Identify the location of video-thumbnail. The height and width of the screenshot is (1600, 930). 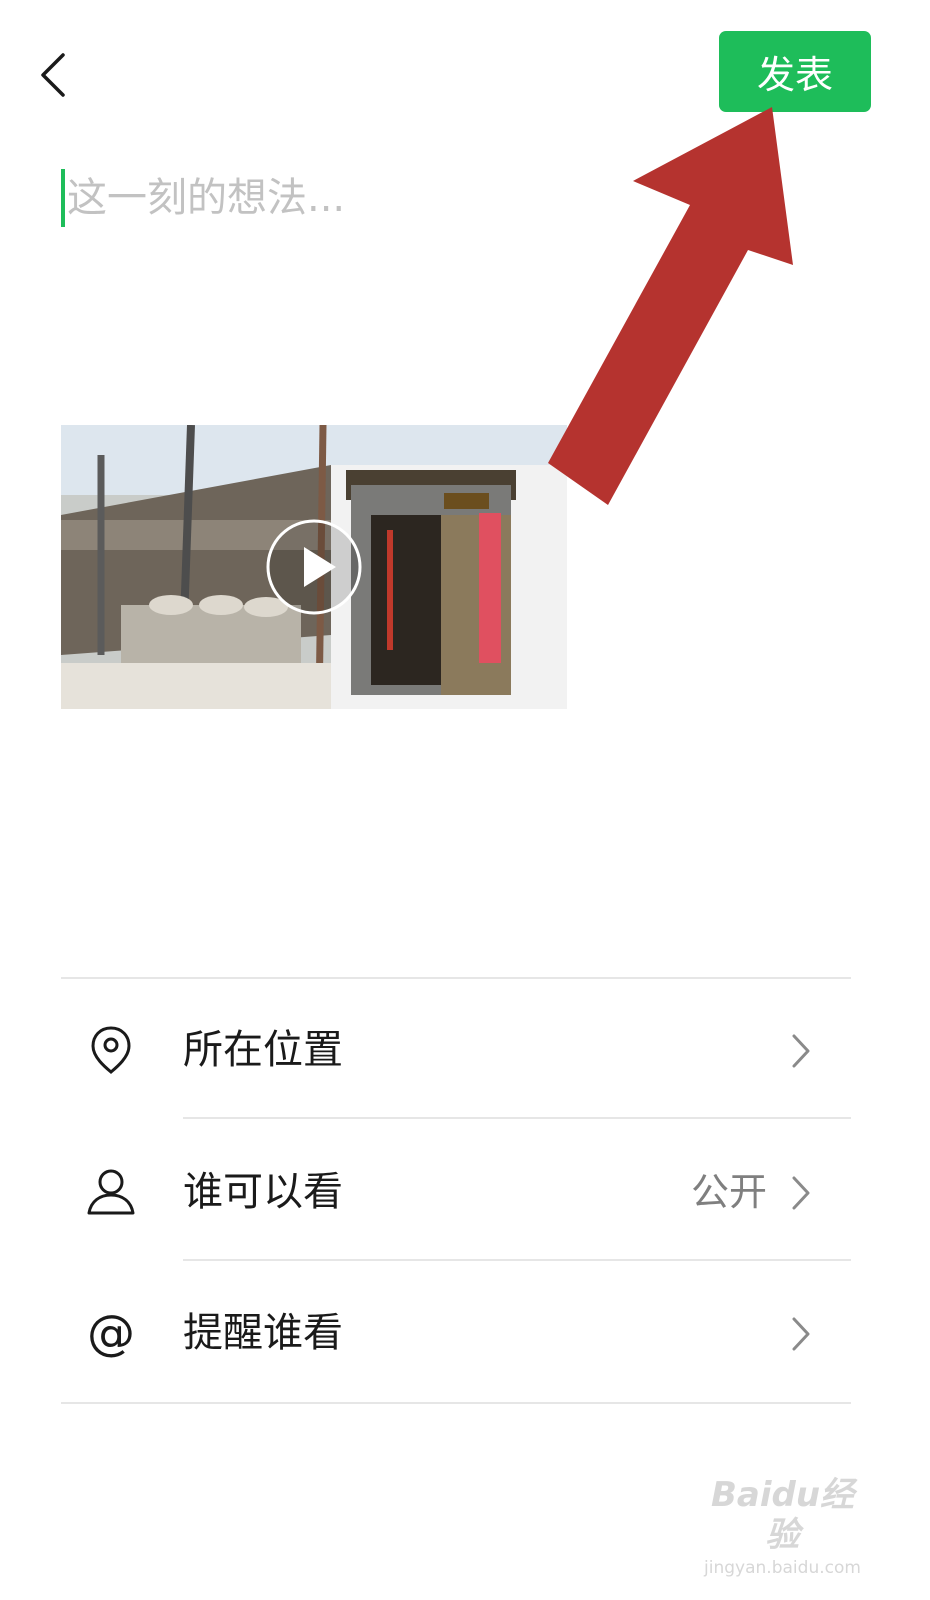
(314, 567).